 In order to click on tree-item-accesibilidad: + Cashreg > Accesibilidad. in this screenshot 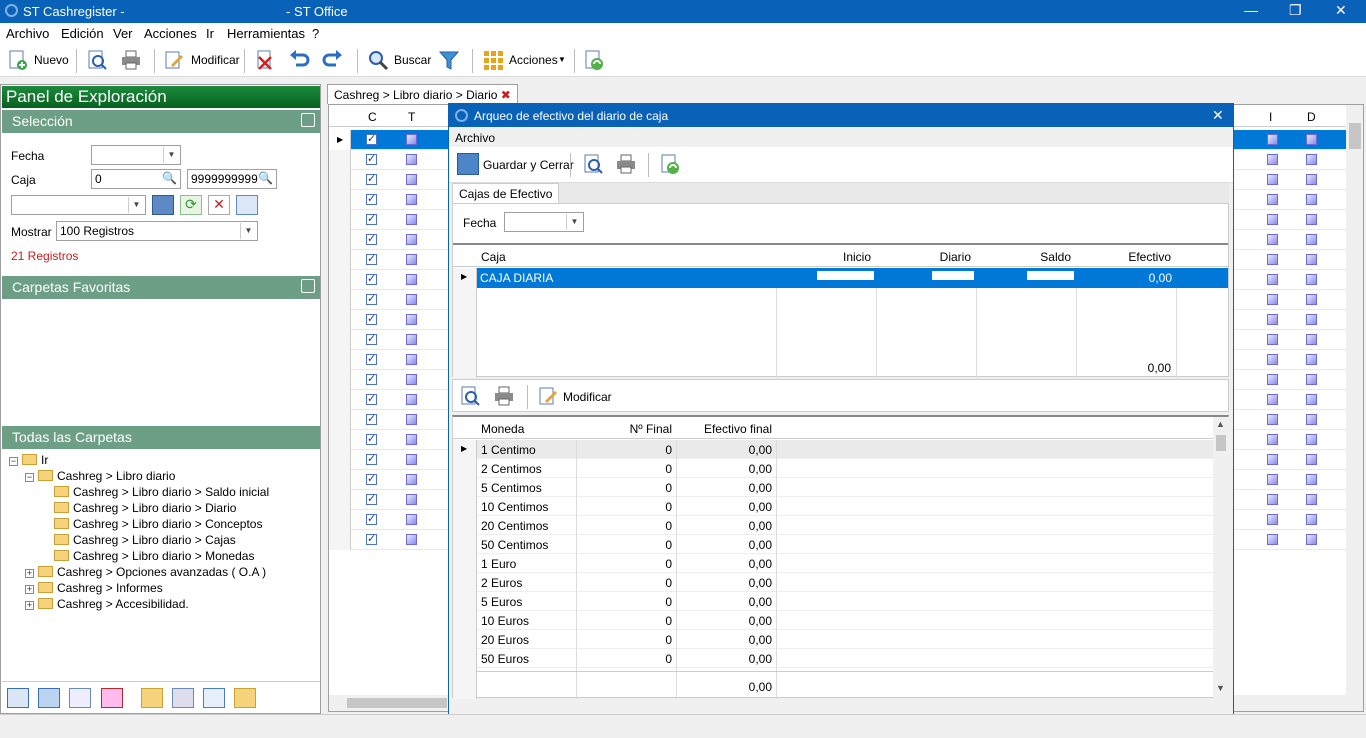, I will do `click(107, 604)`.